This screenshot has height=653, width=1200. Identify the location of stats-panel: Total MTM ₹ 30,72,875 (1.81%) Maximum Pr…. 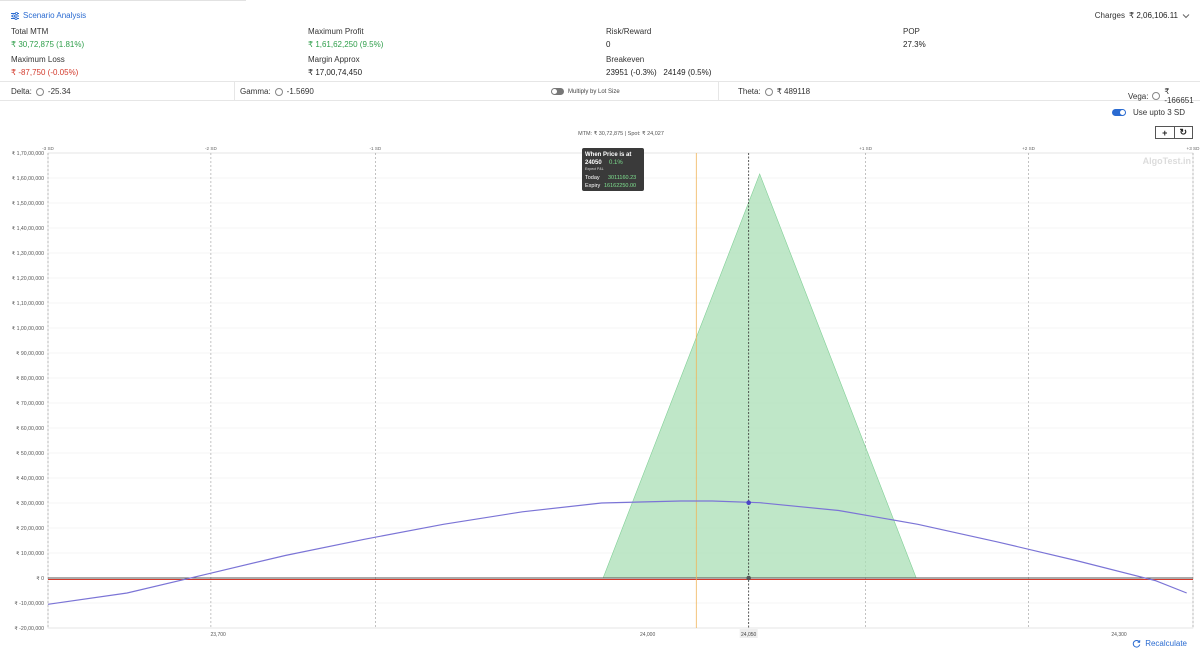
(600, 53).